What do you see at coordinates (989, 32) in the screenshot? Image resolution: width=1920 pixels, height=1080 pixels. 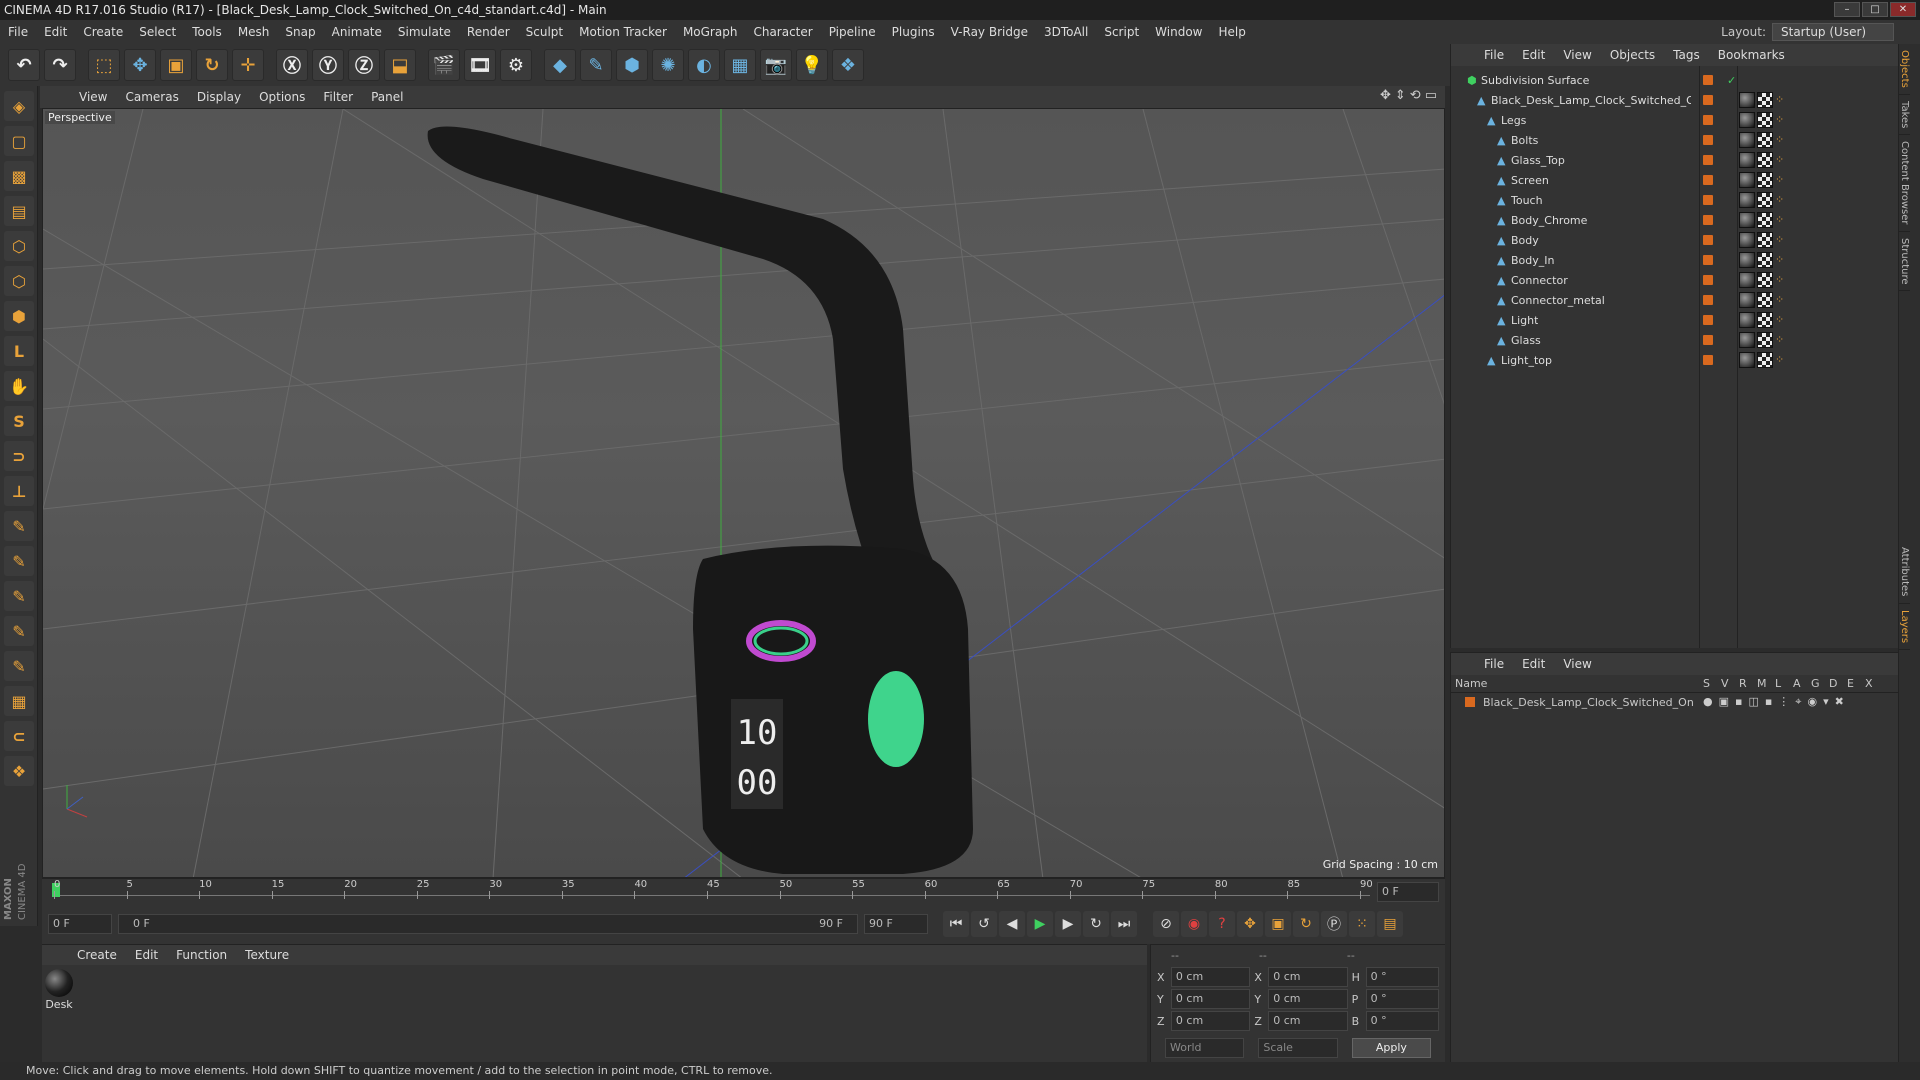 I see `menu-vray-bridge: V-Ray Bridge` at bounding box center [989, 32].